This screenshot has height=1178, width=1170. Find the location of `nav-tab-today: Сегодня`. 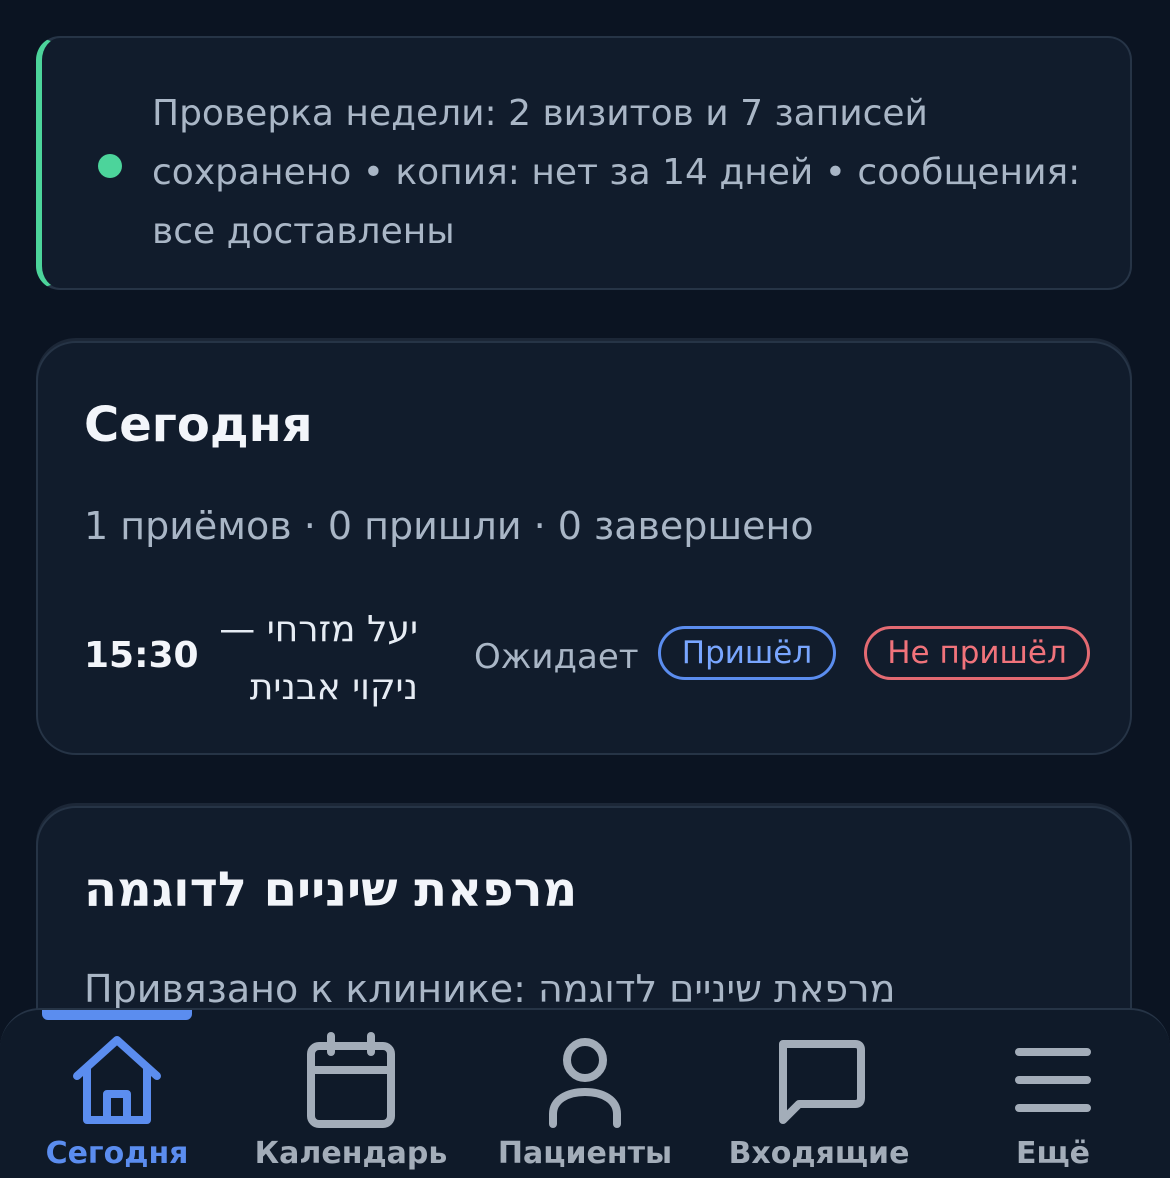

nav-tab-today: Сегодня is located at coordinates (117, 1100).